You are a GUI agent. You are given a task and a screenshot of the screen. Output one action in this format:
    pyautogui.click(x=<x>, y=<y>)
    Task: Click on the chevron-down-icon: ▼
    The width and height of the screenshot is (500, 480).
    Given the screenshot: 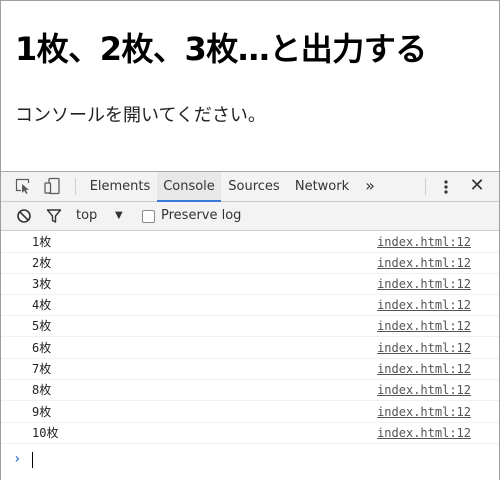 What is the action you would take?
    pyautogui.click(x=119, y=216)
    